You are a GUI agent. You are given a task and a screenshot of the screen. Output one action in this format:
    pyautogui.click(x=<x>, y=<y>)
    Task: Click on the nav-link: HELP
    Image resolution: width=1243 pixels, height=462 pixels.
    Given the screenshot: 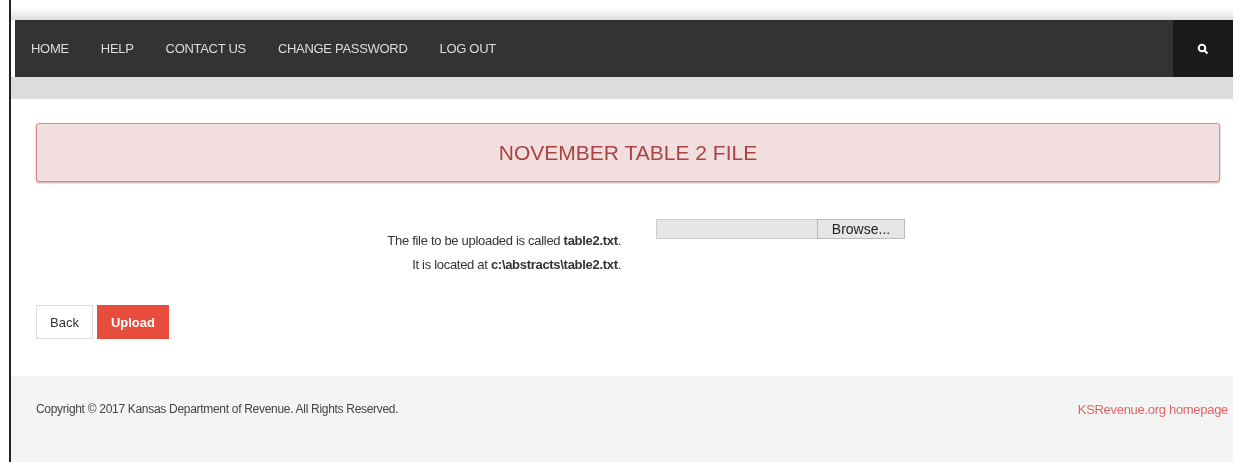 What is the action you would take?
    pyautogui.click(x=117, y=48)
    